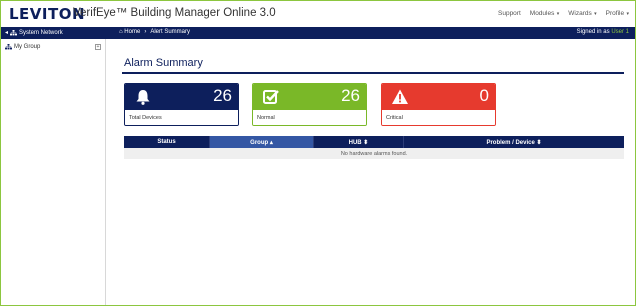  What do you see at coordinates (617, 13) in the screenshot?
I see `profile-menu: Profile ▾` at bounding box center [617, 13].